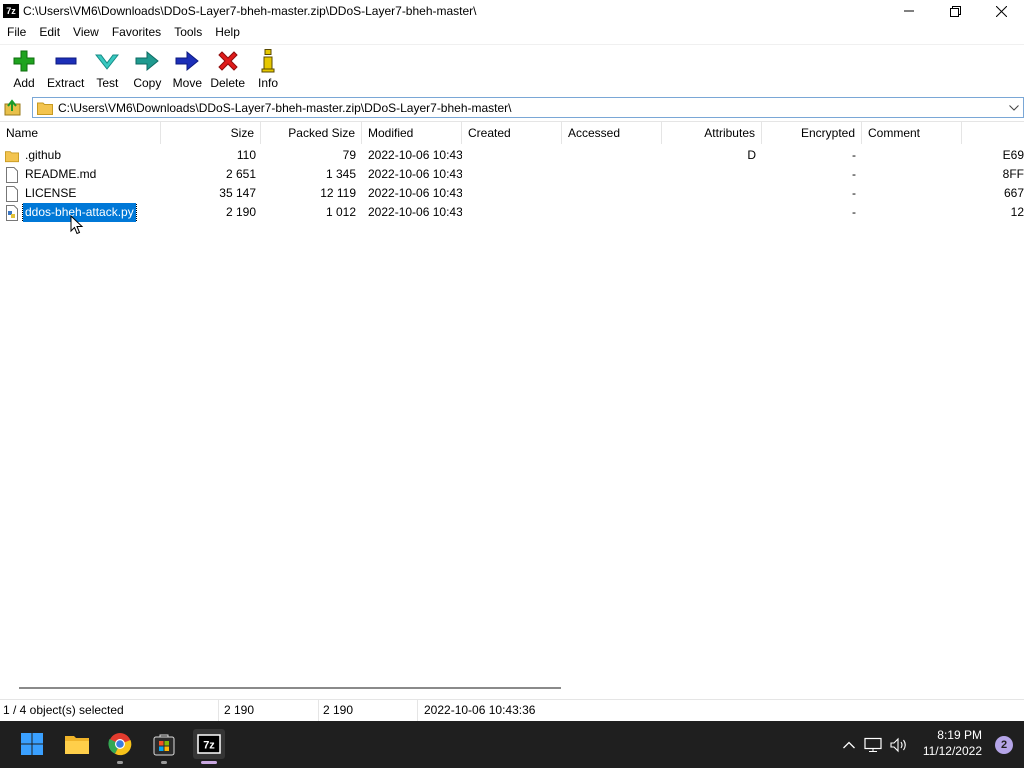 The image size is (1024, 768). What do you see at coordinates (340, 212) in the screenshot?
I see `file-packed-cell: 1 012` at bounding box center [340, 212].